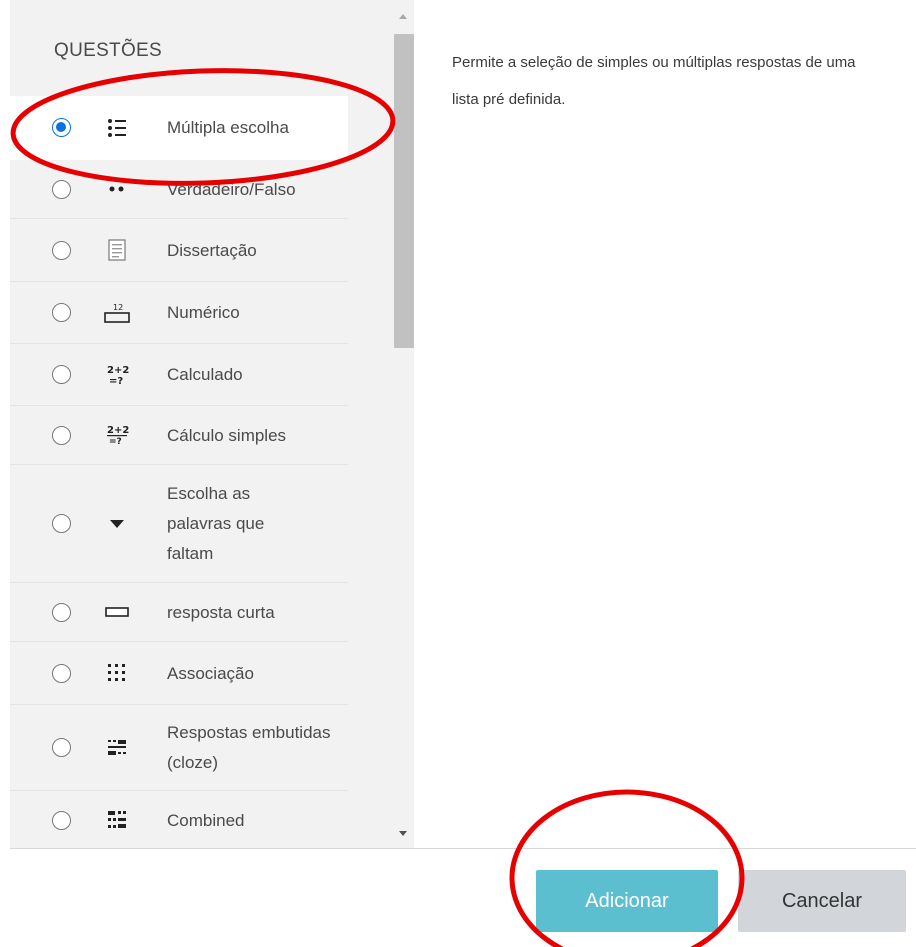  What do you see at coordinates (117, 128) in the screenshot?
I see `multichoice-list-icon` at bounding box center [117, 128].